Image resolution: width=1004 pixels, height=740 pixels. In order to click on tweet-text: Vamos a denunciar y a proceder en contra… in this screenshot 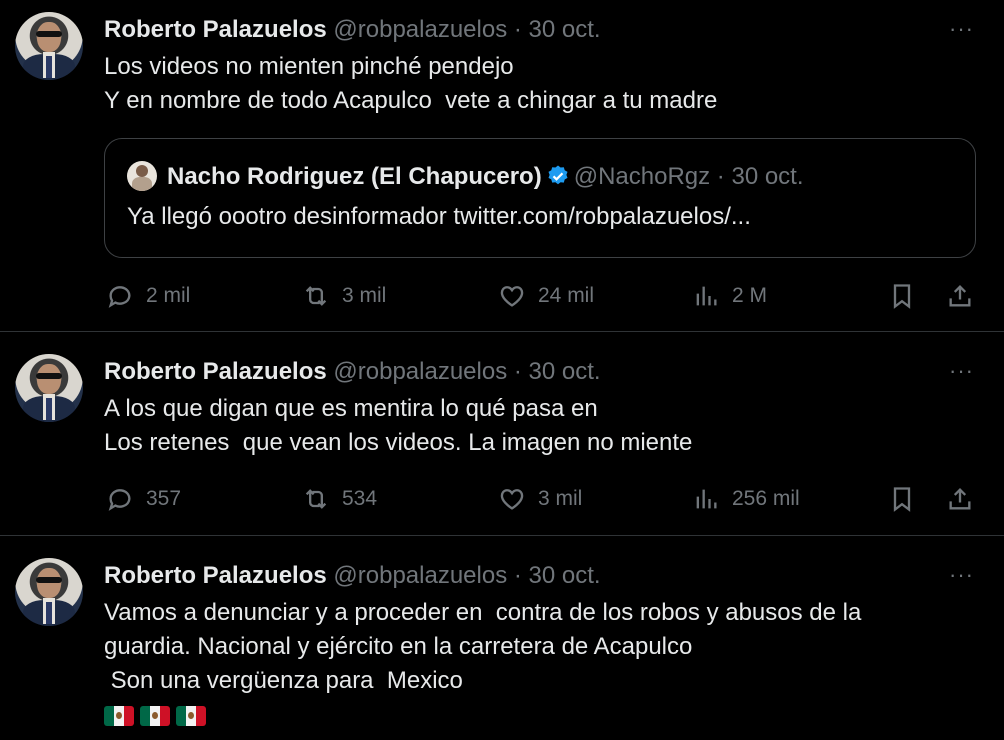, I will do `click(483, 646)`.